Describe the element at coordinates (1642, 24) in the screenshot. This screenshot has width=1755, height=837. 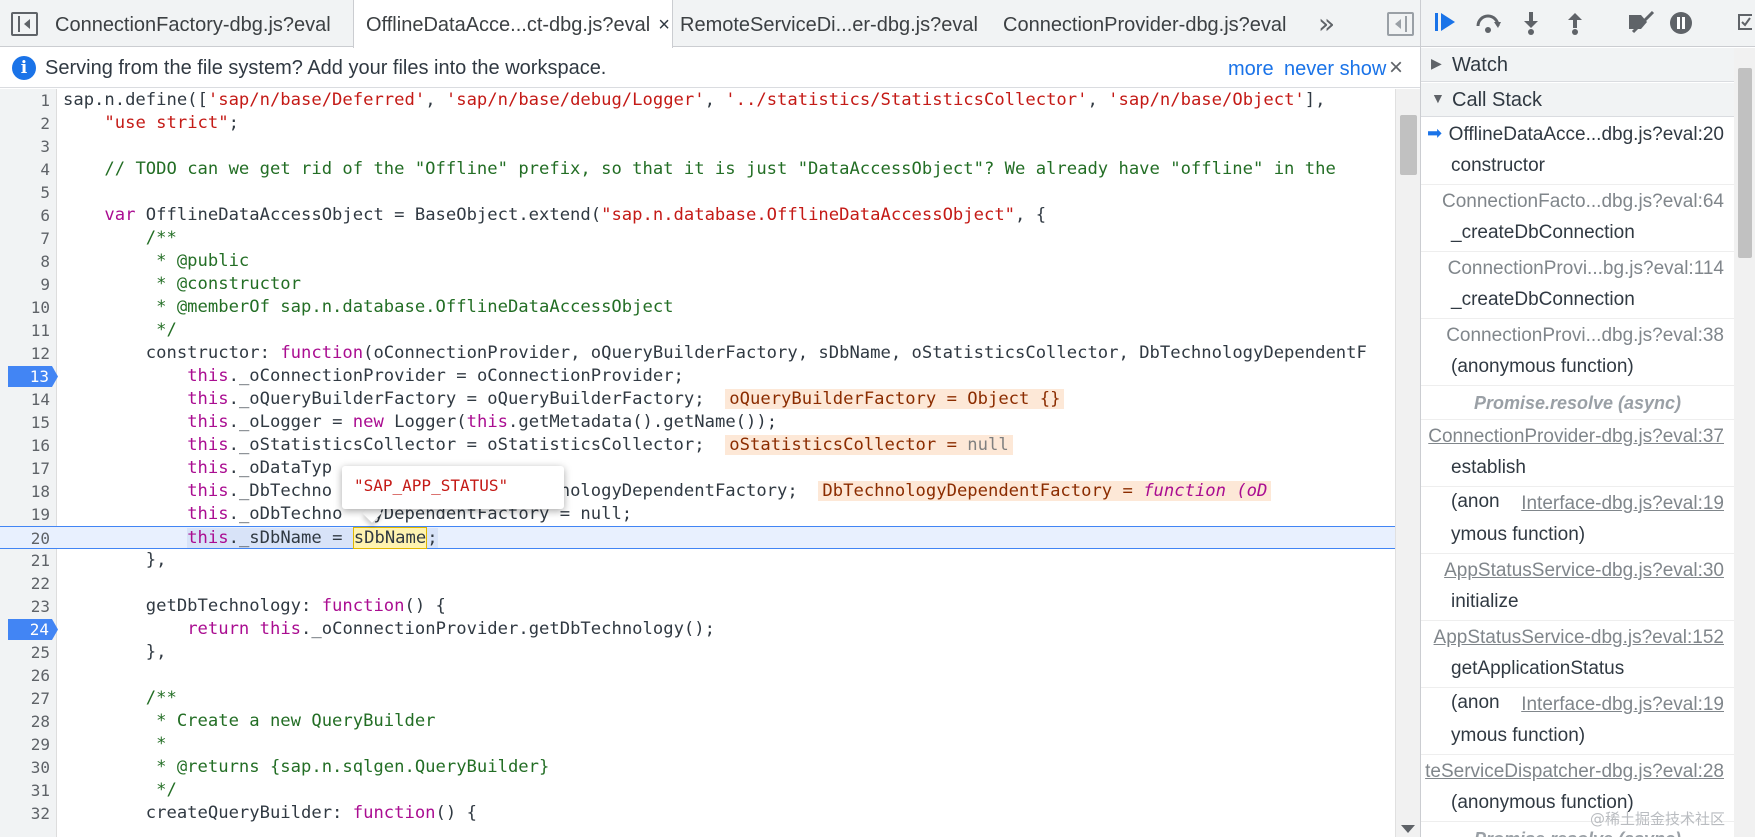
I see `deactivate-breakpoints-icon` at that location.